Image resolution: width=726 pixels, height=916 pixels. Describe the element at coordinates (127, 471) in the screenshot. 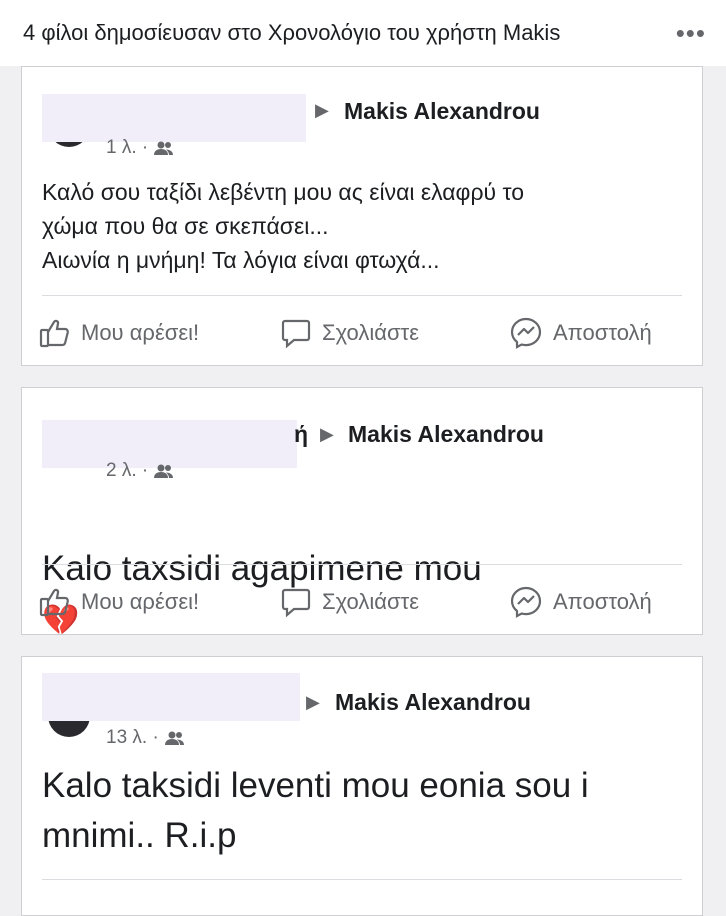

I see `post-time: 2 λ. ·` at that location.